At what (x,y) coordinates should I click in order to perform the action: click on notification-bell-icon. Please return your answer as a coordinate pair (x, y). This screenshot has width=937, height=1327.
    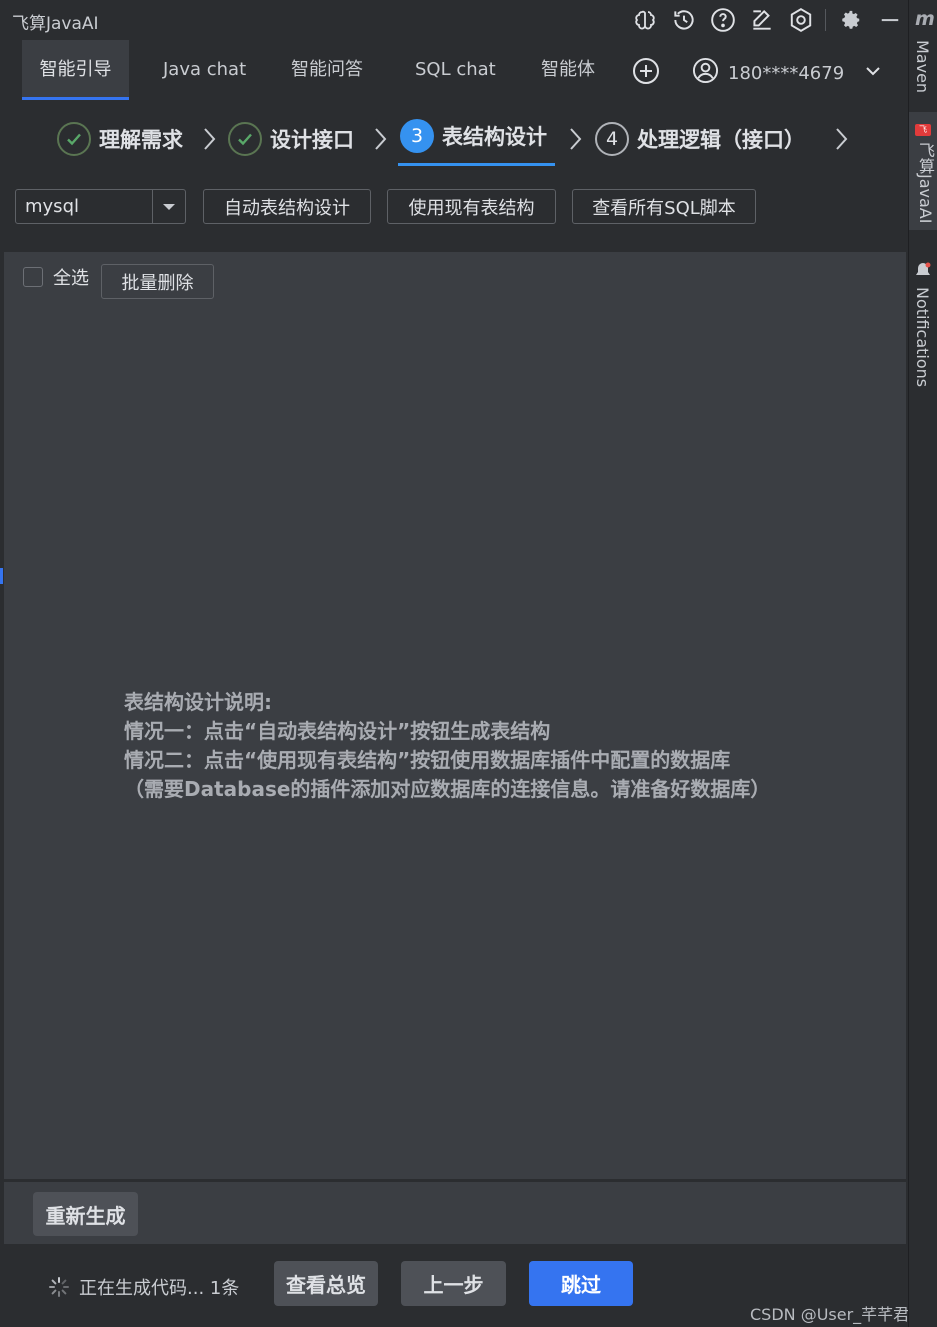
    Looking at the image, I should click on (923, 273).